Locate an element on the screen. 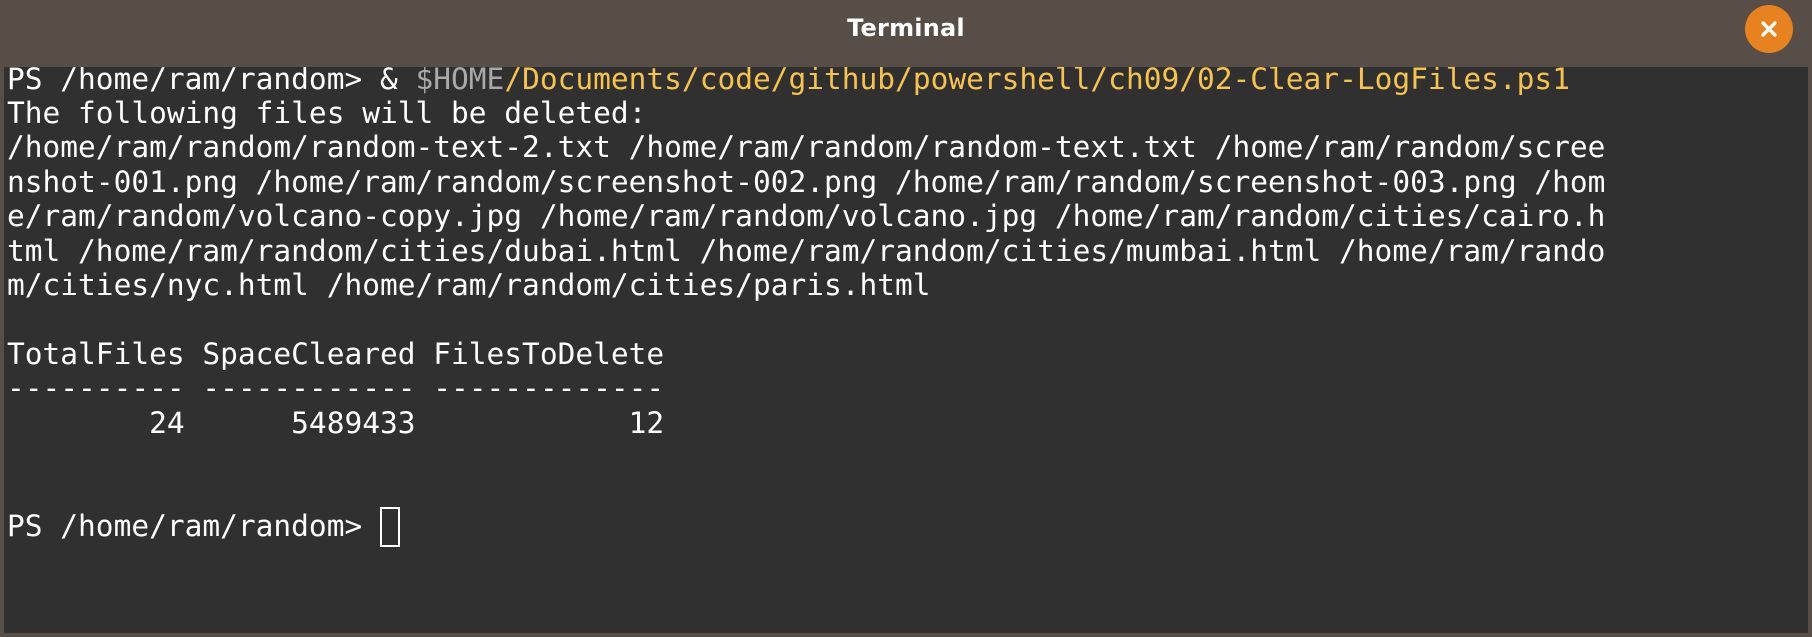 The image size is (1812, 637). table-row: 24 5489433 12 is located at coordinates (336, 423).